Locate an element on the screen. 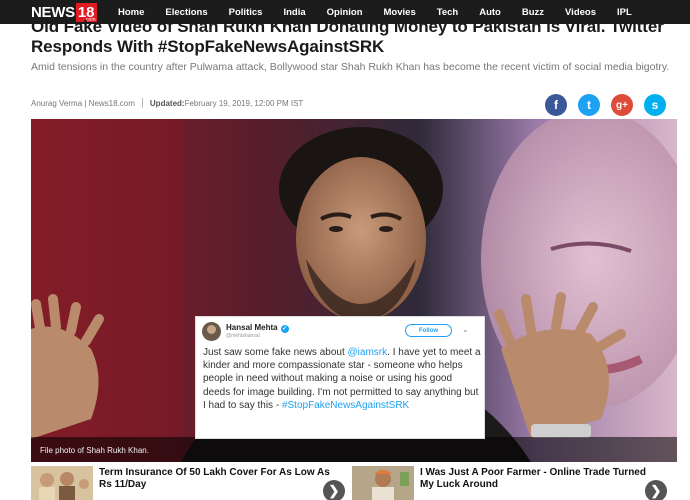 This screenshot has height=500, width=690. tweet-hashtag-link: #StopFakeNewsAgainstSRK is located at coordinates (345, 405).